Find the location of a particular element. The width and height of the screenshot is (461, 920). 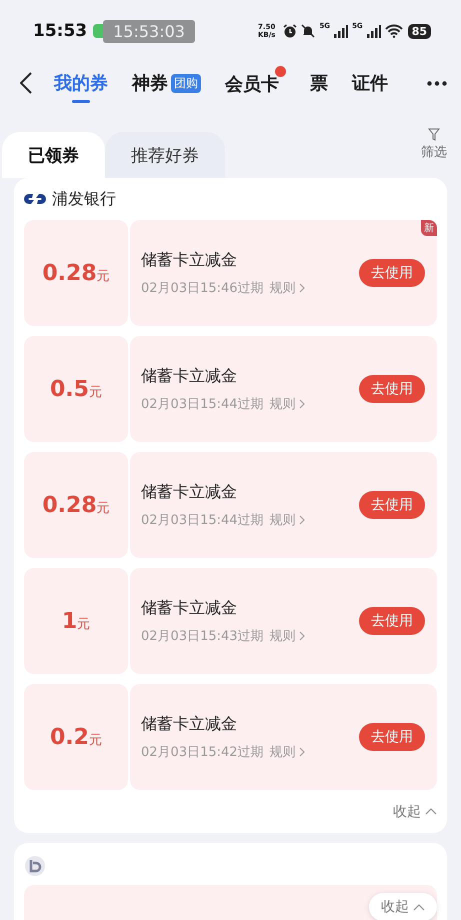

filter-icon is located at coordinates (434, 134).